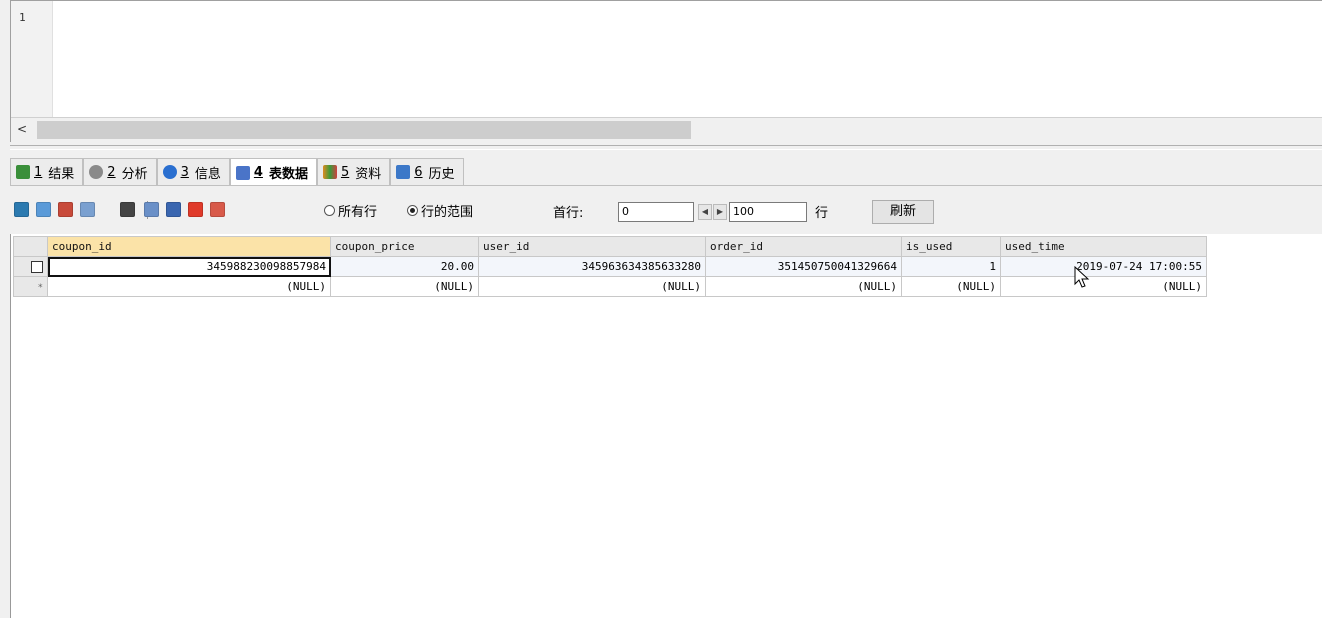  Describe the element at coordinates (32, 59) in the screenshot. I see `line-number-gutter: 1` at that location.